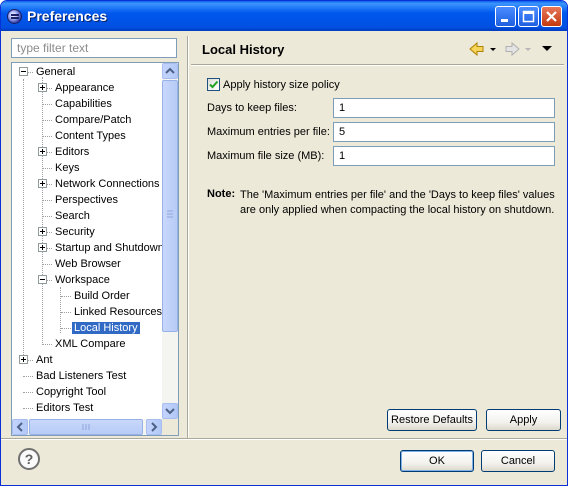 The image size is (568, 486). Describe the element at coordinates (523, 420) in the screenshot. I see `apply-button: Apply` at that location.